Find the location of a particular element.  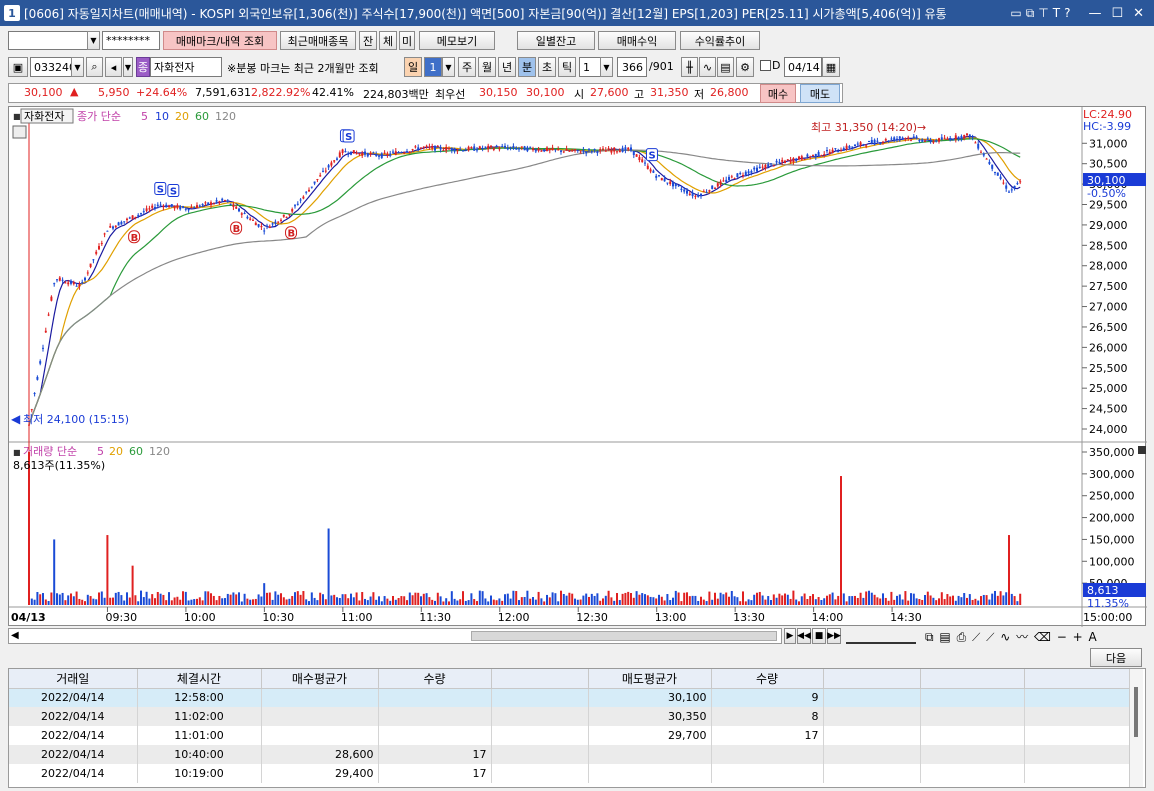

interval-input: 1 is located at coordinates (590, 67).